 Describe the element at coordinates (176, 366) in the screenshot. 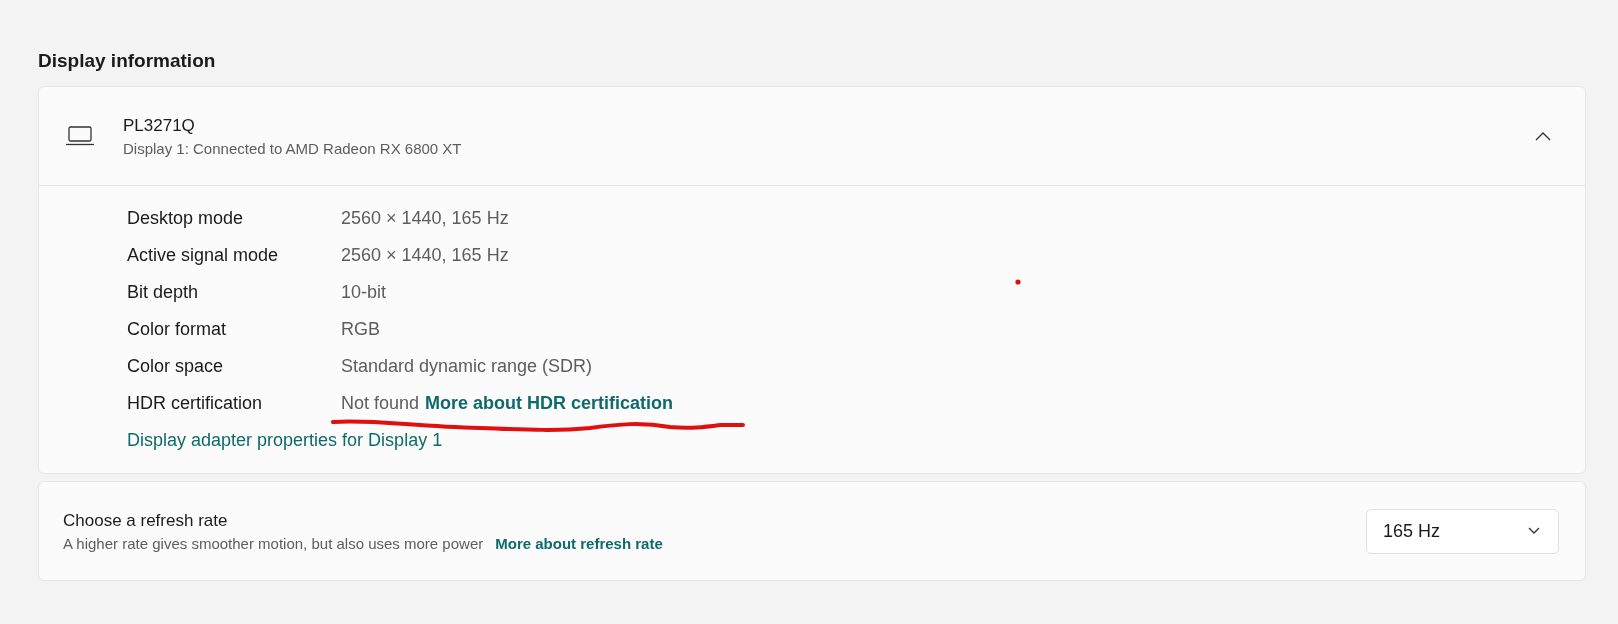

I see `detail-label: Color space` at that location.